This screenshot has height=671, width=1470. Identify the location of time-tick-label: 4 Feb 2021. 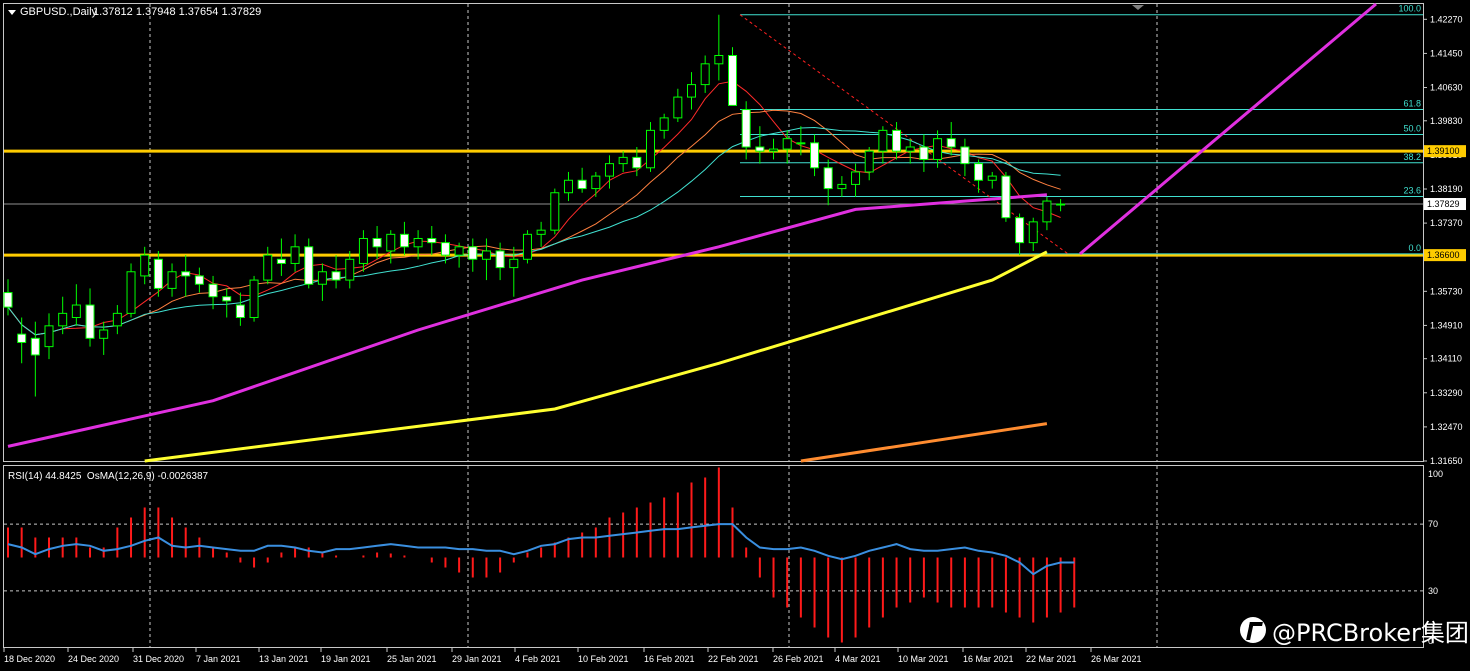
(538, 659).